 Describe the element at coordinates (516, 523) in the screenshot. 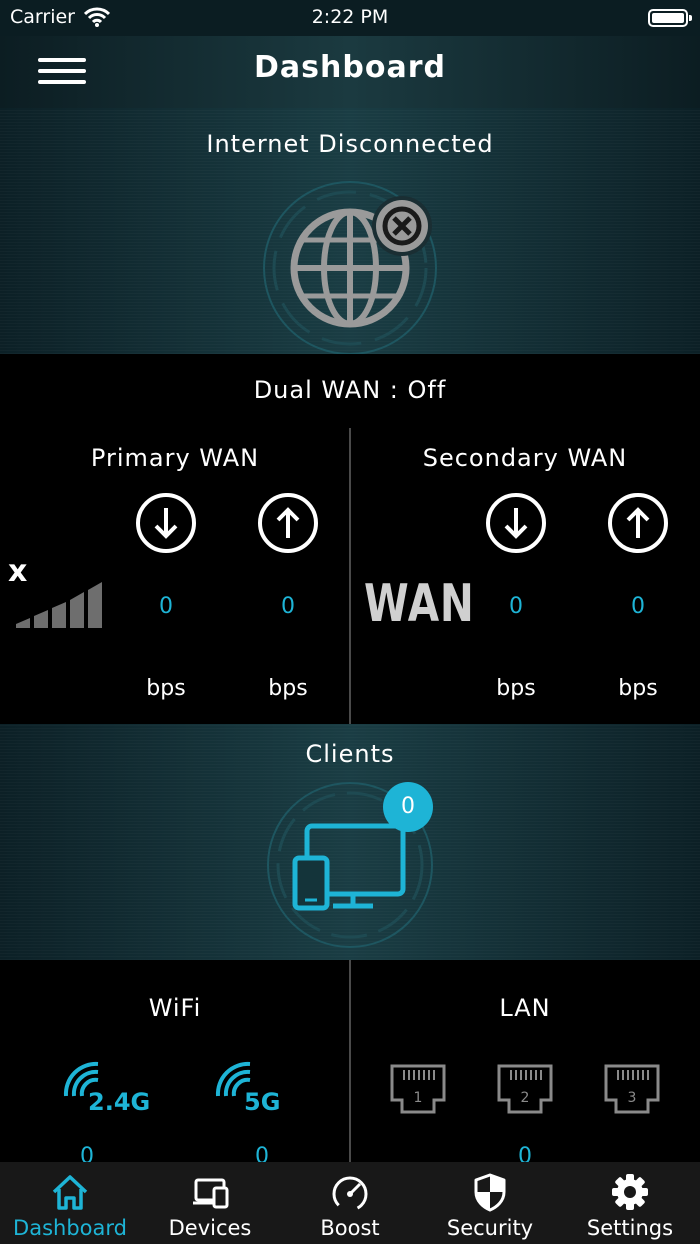

I see `secondary-download-icon` at that location.